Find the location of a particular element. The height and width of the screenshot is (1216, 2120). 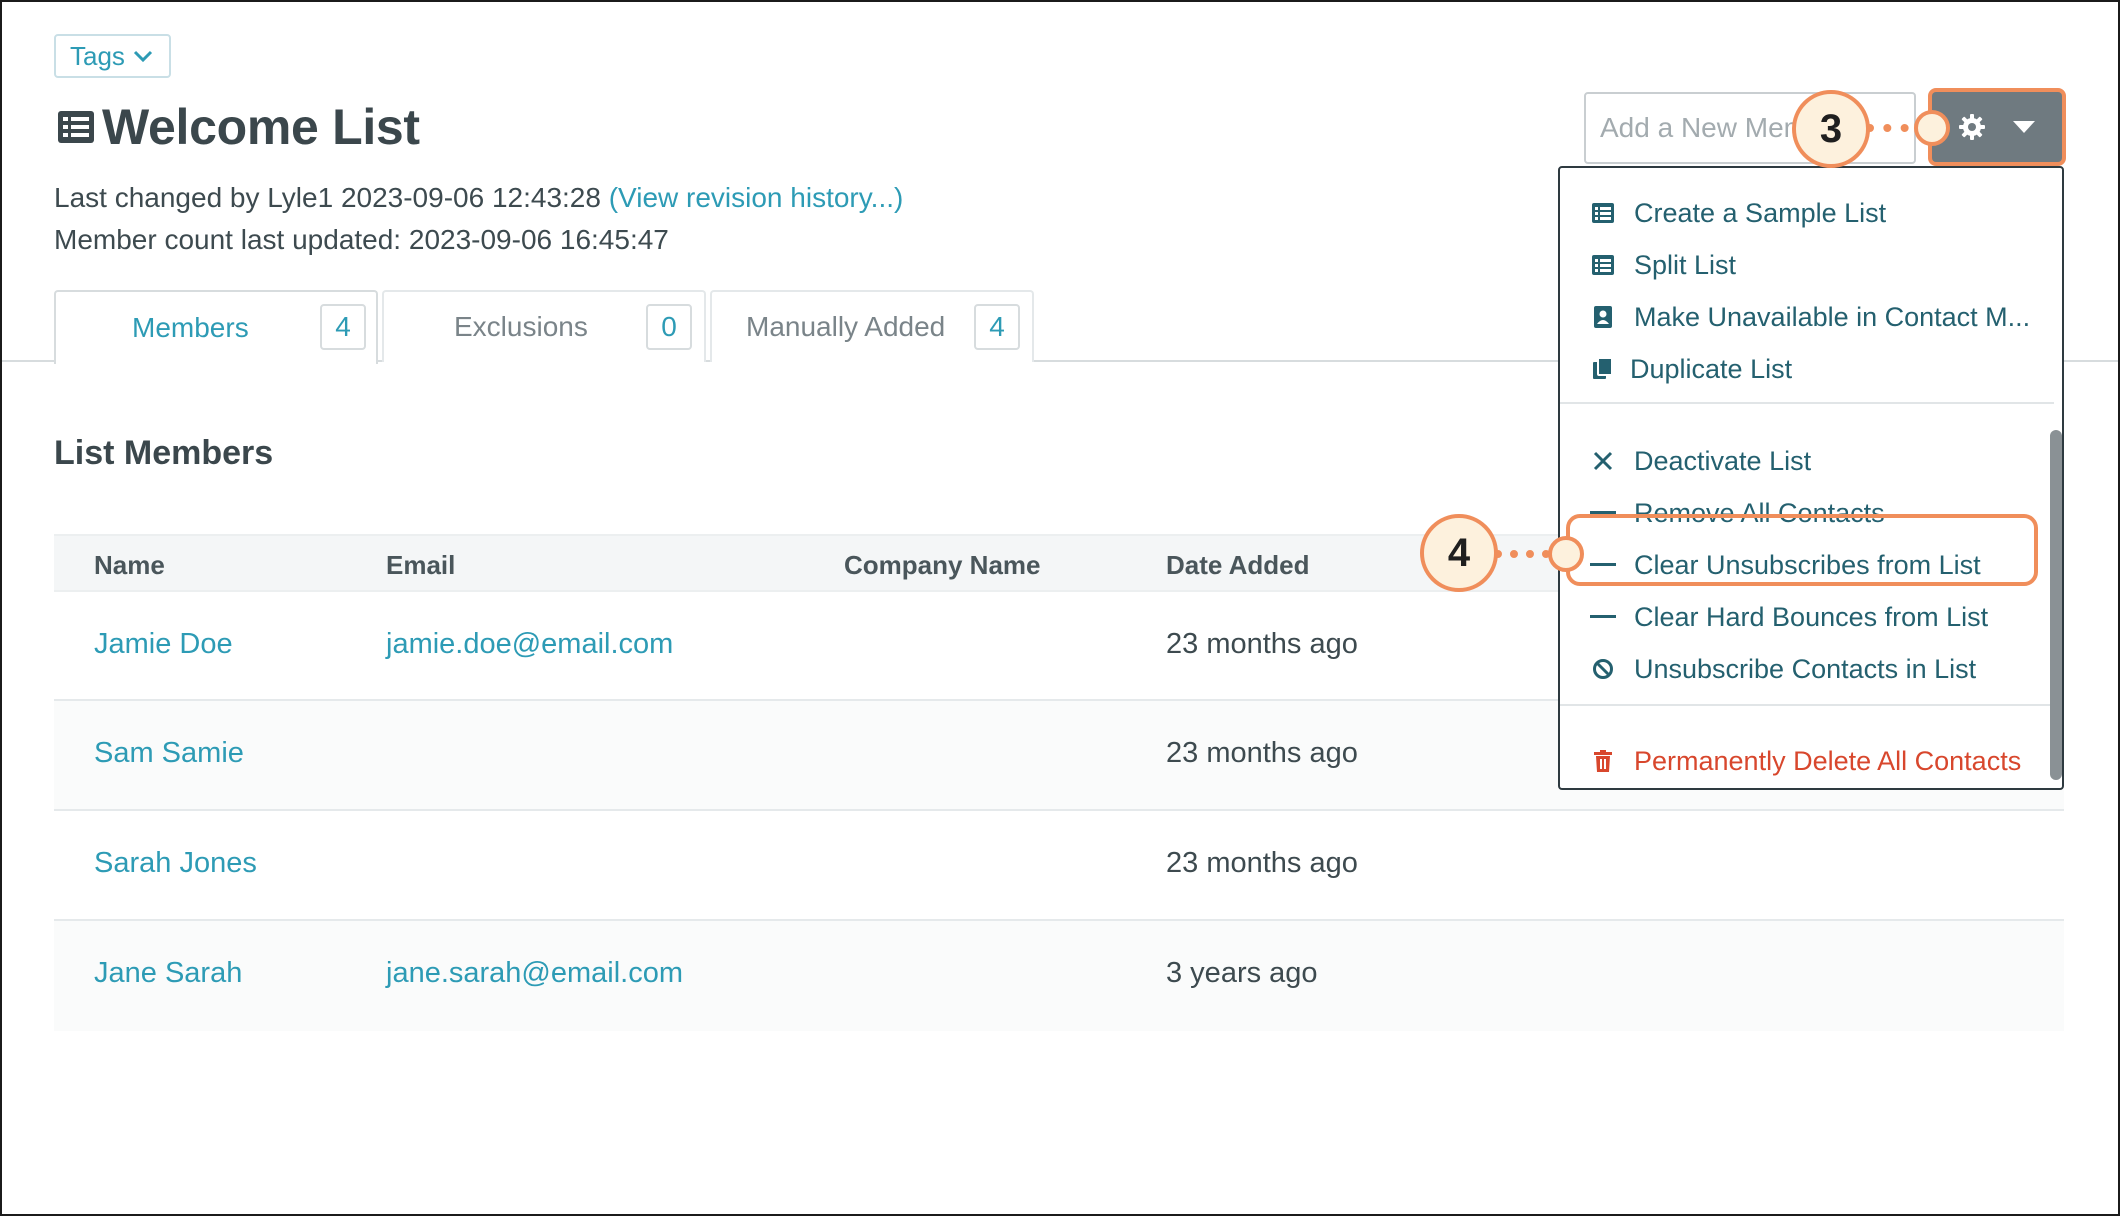

chevron-down-icon is located at coordinates (142, 56).